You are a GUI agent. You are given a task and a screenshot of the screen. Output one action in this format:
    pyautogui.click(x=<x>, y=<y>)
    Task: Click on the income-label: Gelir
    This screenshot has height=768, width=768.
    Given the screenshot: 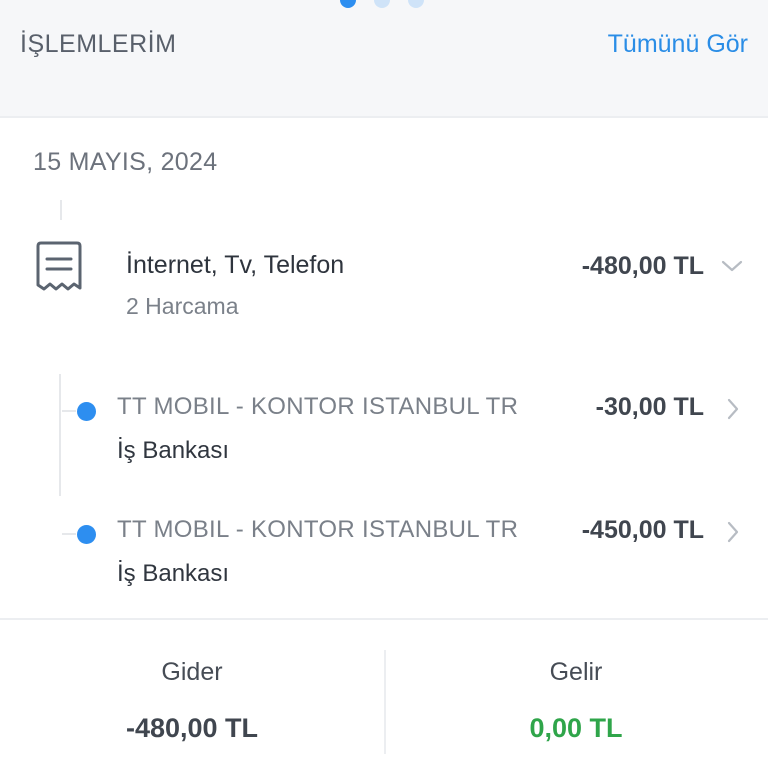 What is the action you would take?
    pyautogui.click(x=576, y=672)
    